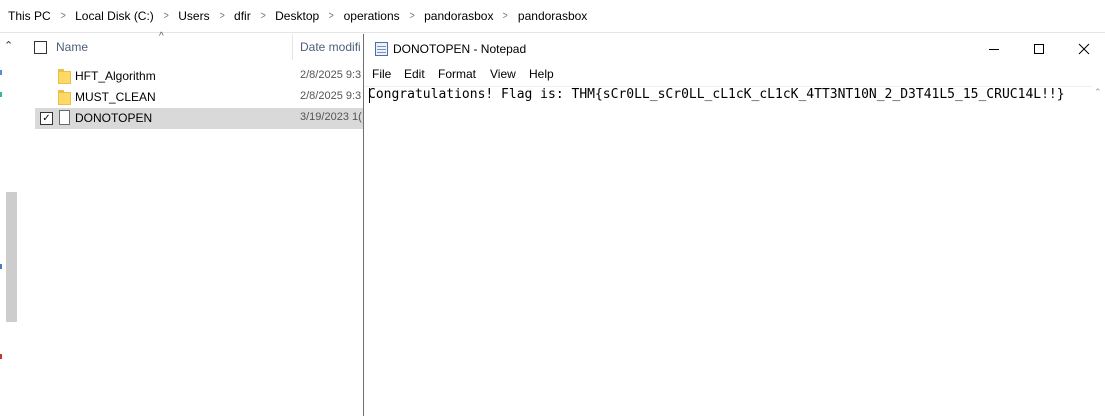  What do you see at coordinates (29, 16) in the screenshot?
I see `breadcrumb-this-pc: This PC` at bounding box center [29, 16].